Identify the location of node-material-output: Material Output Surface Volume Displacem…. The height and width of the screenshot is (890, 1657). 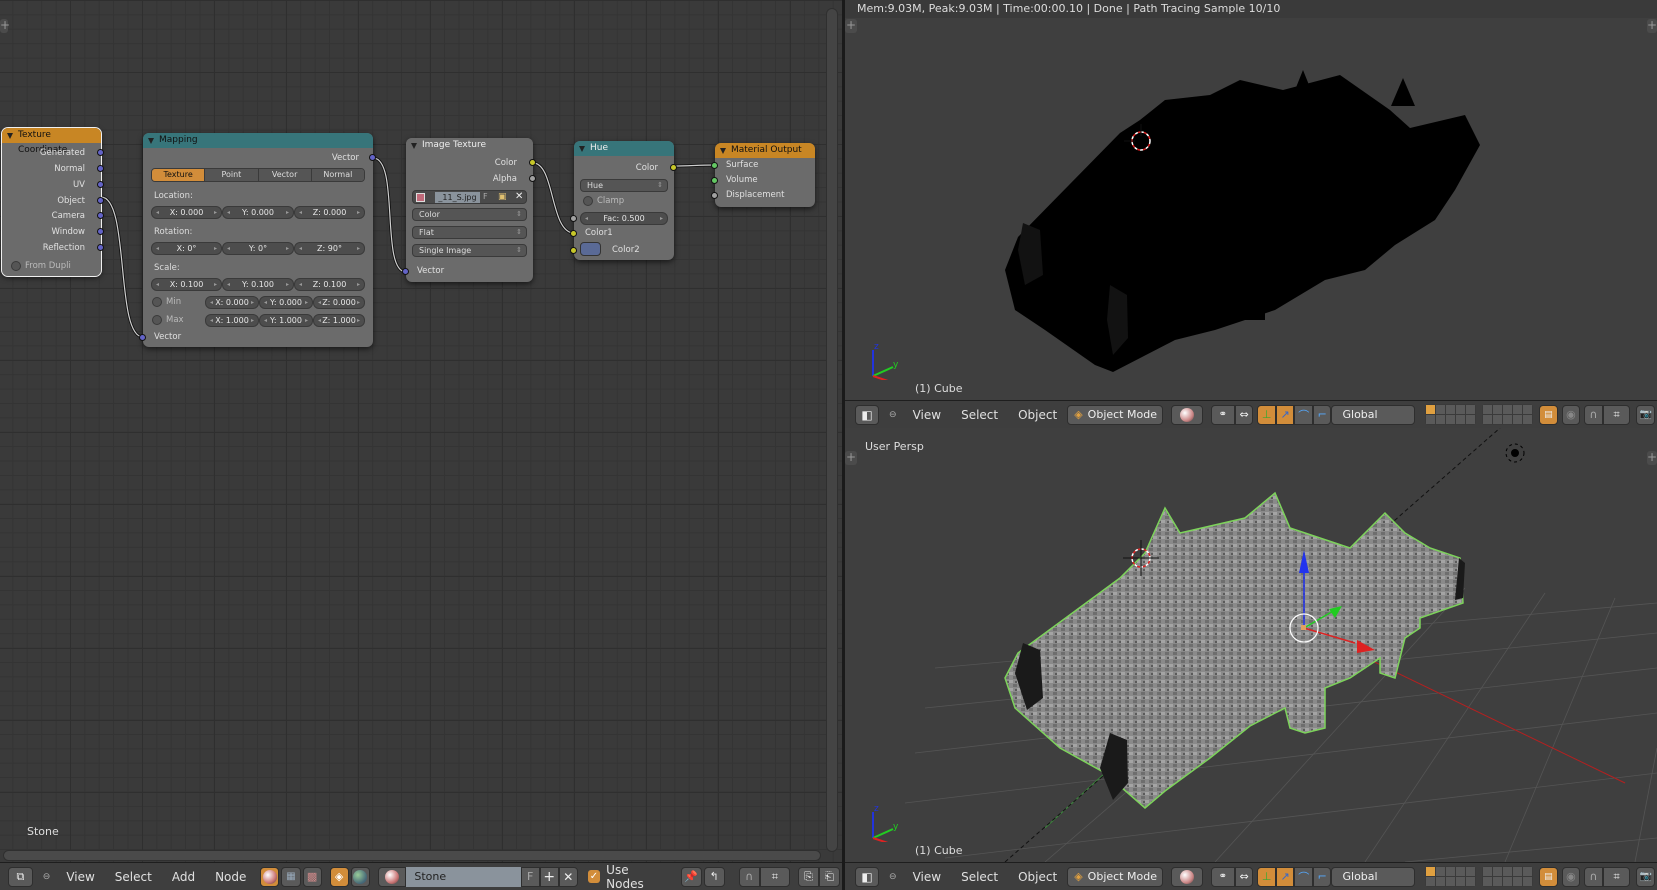
(763, 175).